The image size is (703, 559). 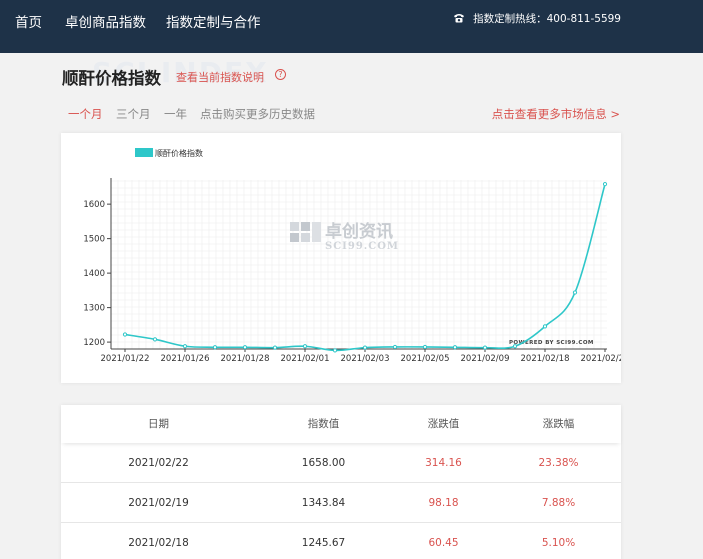 What do you see at coordinates (179, 153) in the screenshot?
I see `legend-label: 顺酐价格指数` at bounding box center [179, 153].